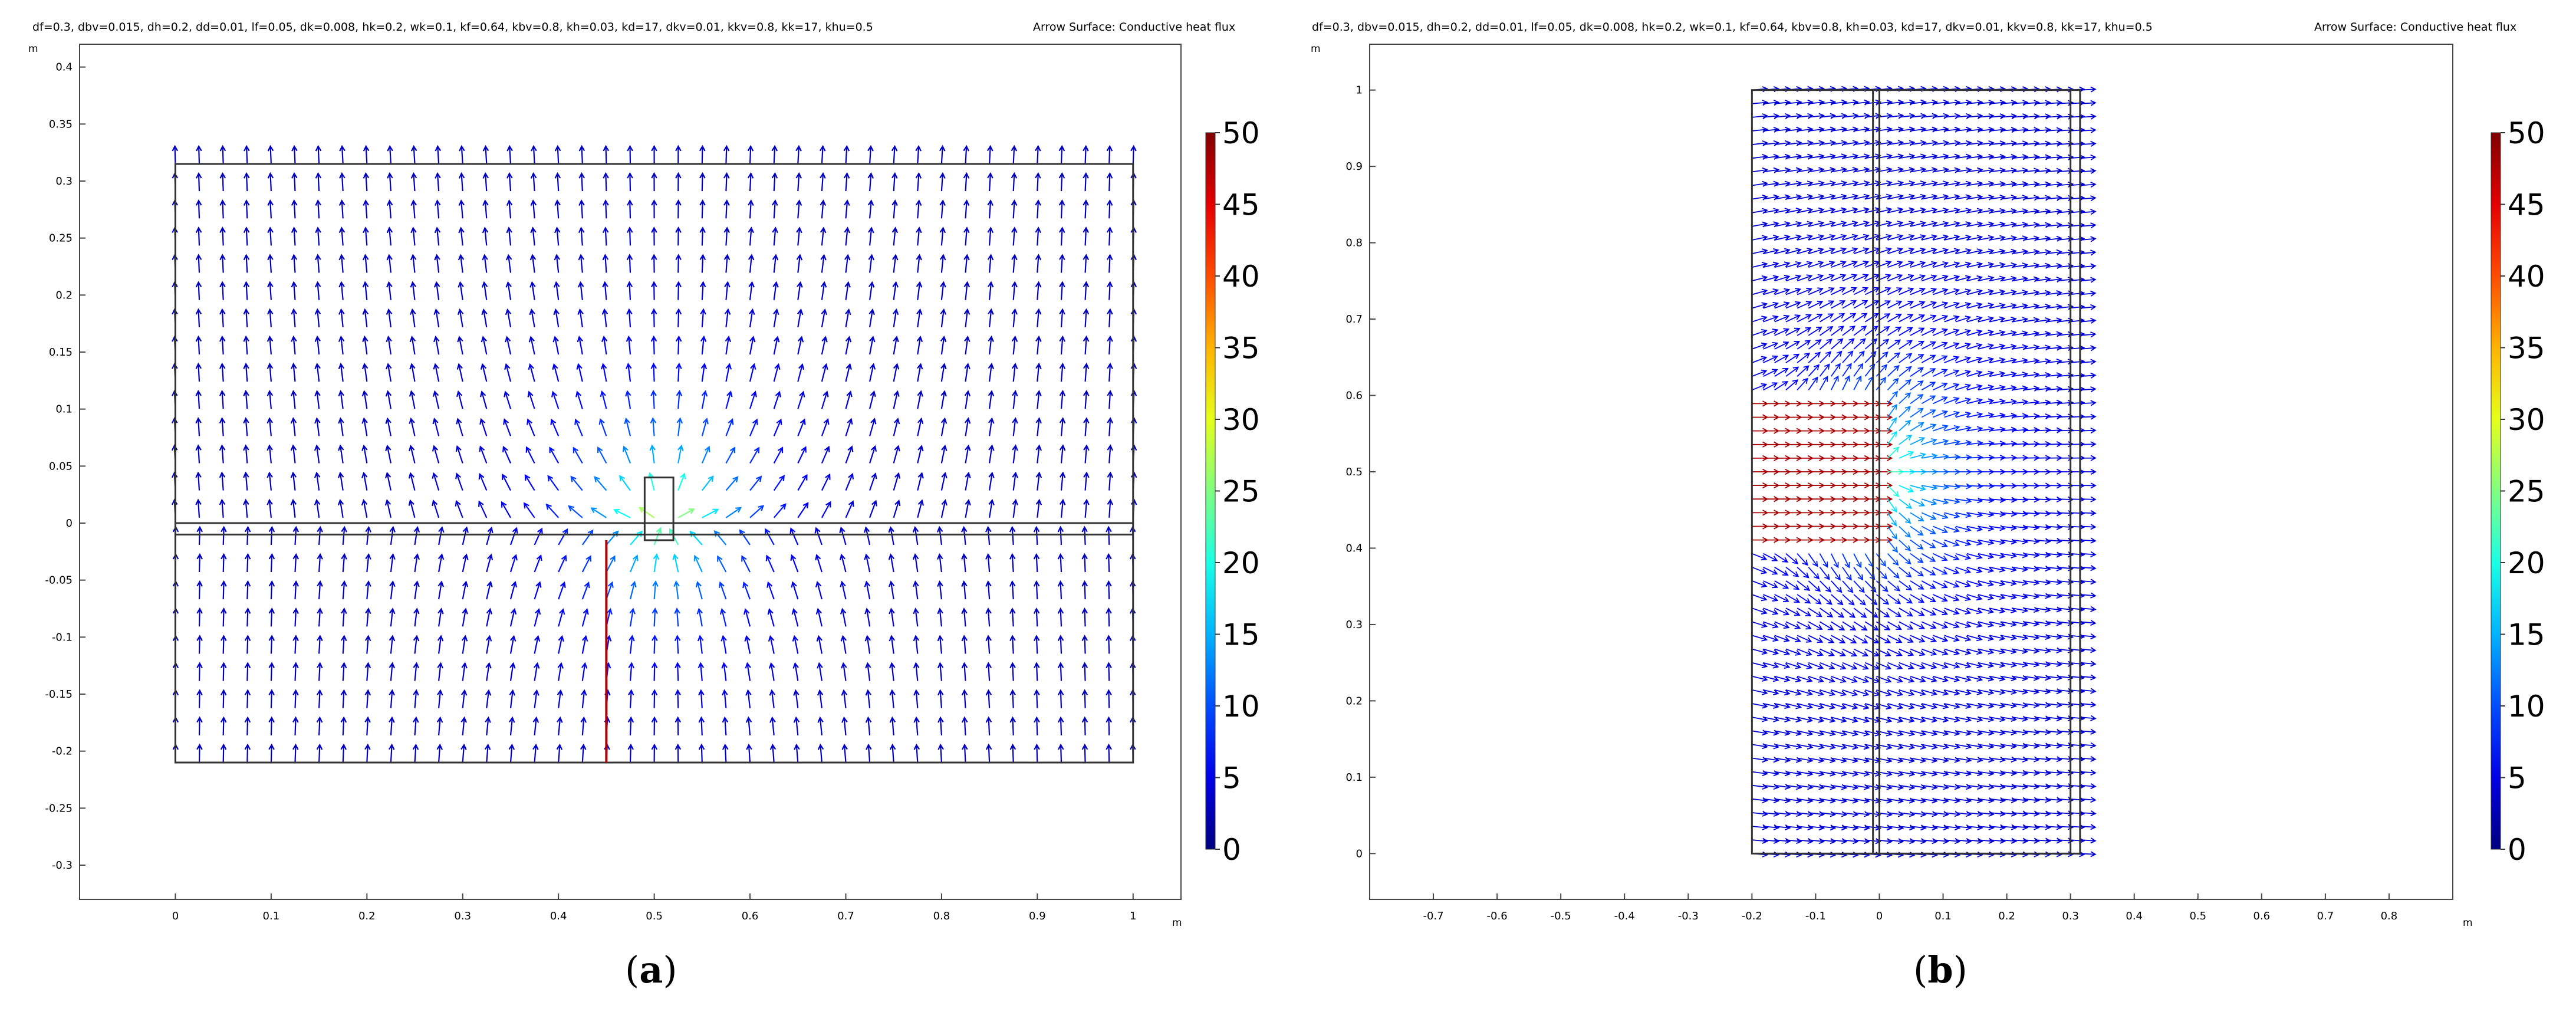 The image size is (2576, 1012). Describe the element at coordinates (69, 523) in the screenshot. I see `y-tick-label: 0` at that location.